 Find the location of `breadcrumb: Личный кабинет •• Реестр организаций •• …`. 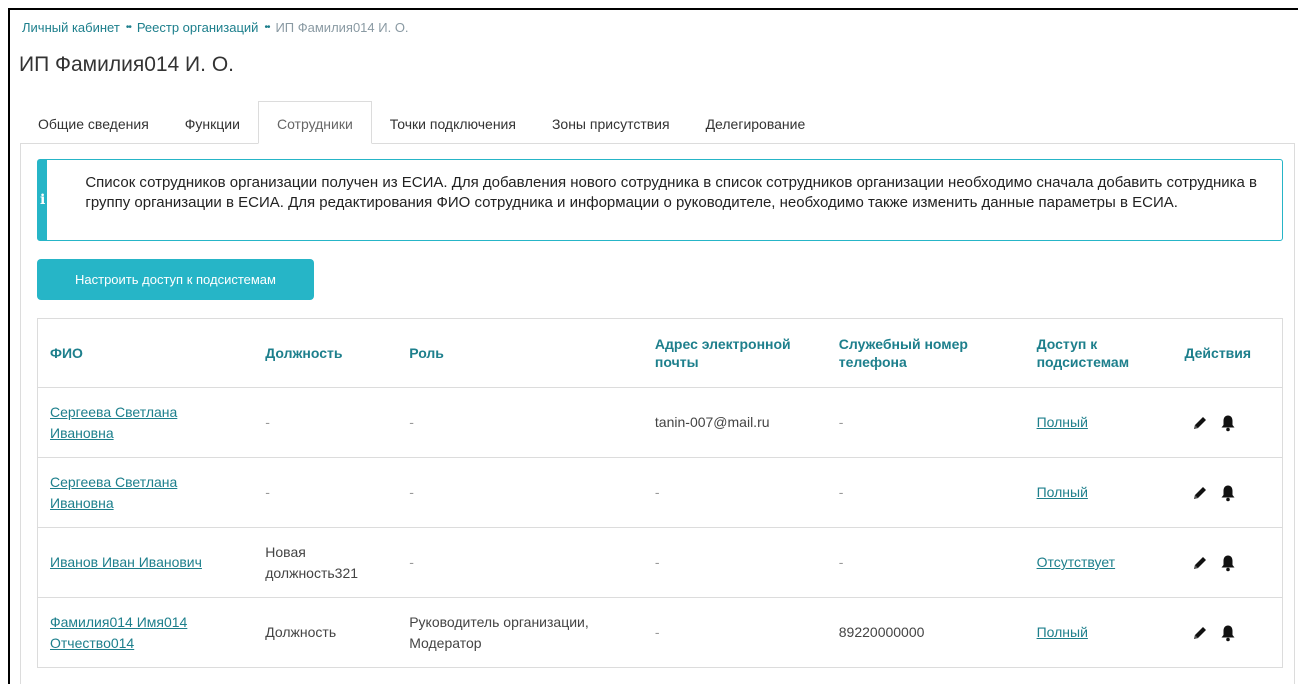

breadcrumb: Личный кабинет •• Реестр организаций •• … is located at coordinates (215, 27).